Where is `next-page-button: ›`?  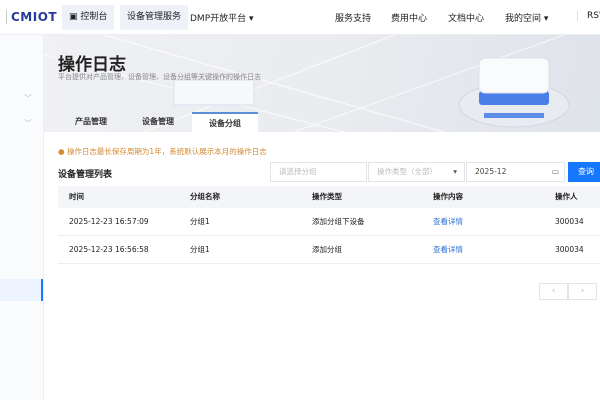
next-page-button: › is located at coordinates (582, 291).